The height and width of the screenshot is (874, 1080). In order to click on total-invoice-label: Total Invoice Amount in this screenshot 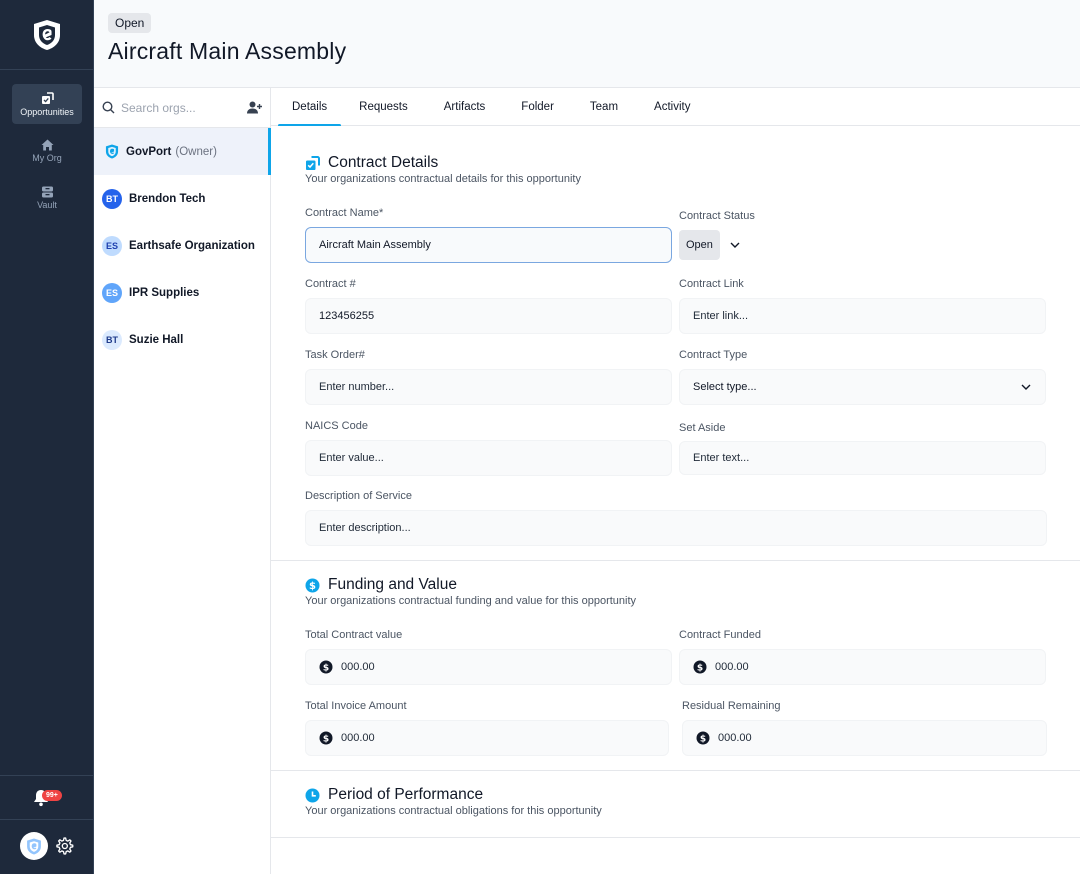, I will do `click(356, 706)`.